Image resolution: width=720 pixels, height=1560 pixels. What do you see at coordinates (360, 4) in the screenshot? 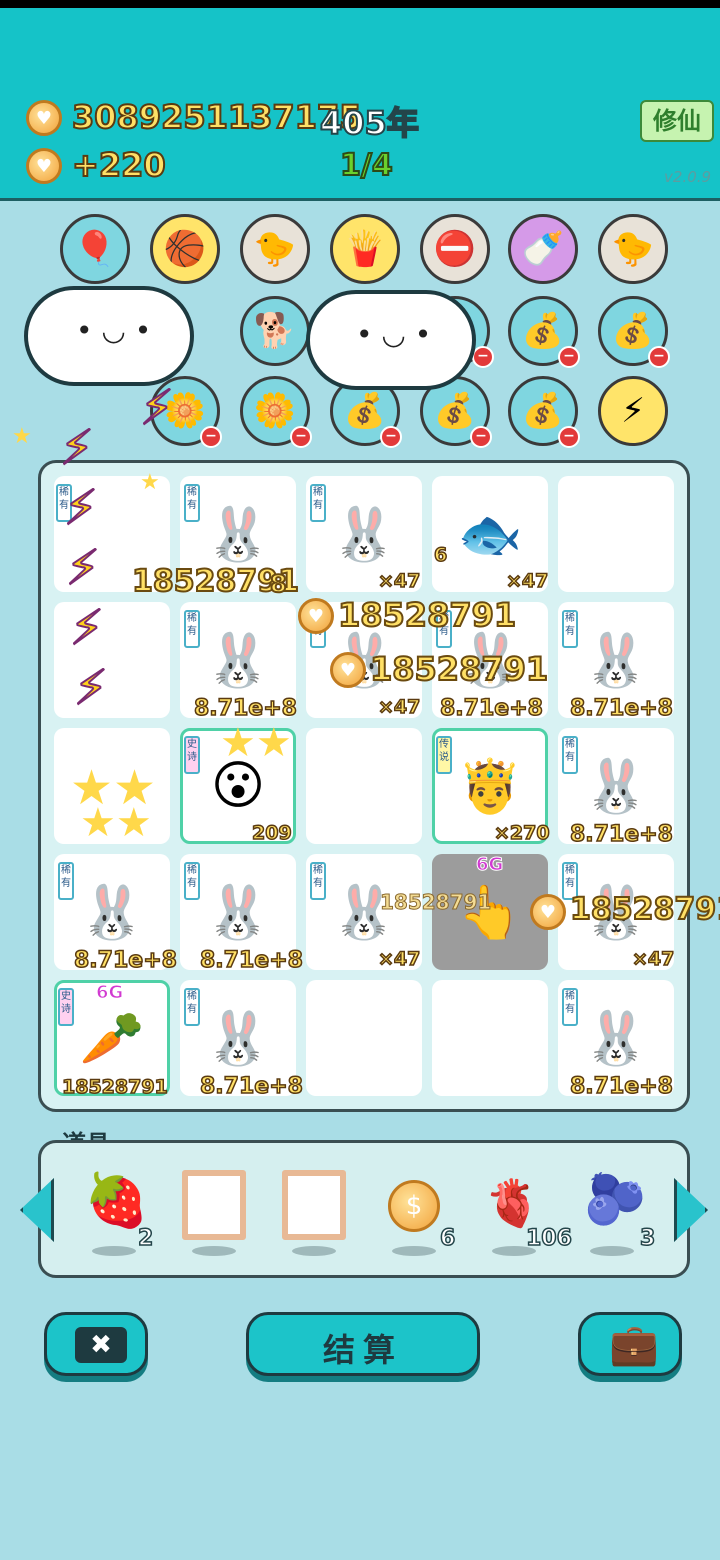
I see `status-bar` at bounding box center [360, 4].